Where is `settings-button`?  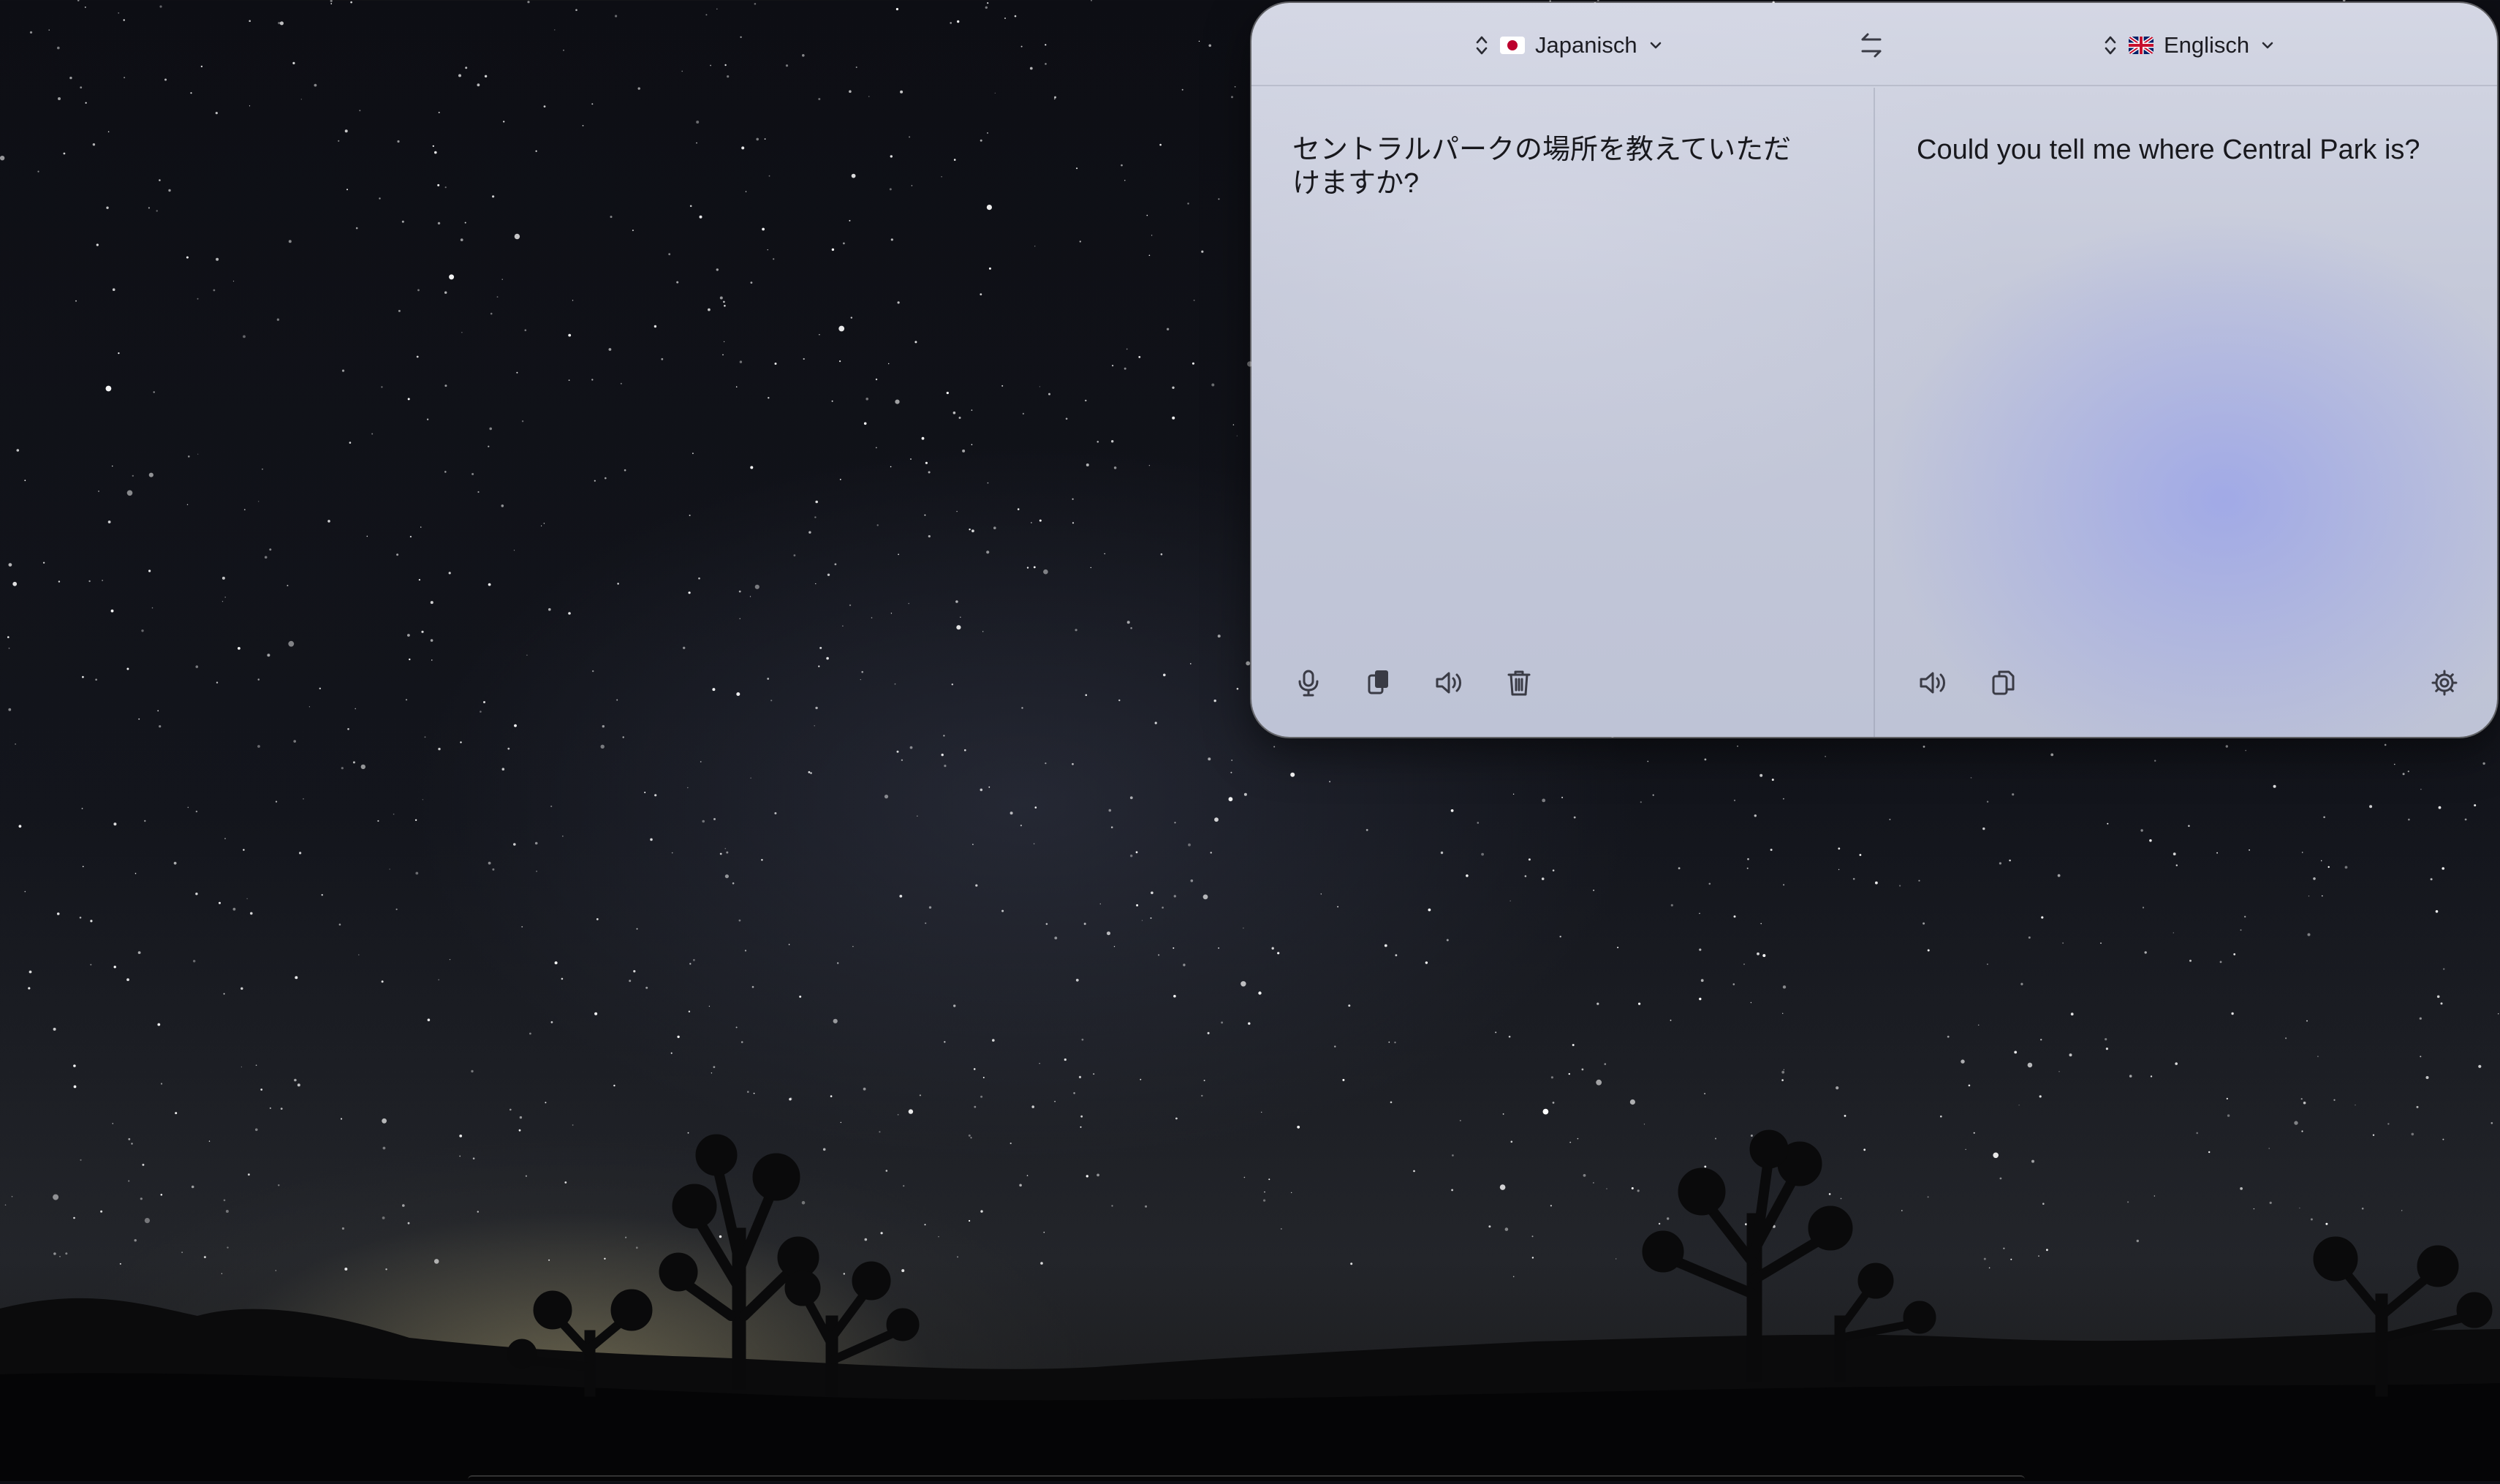
settings-button is located at coordinates (2445, 682).